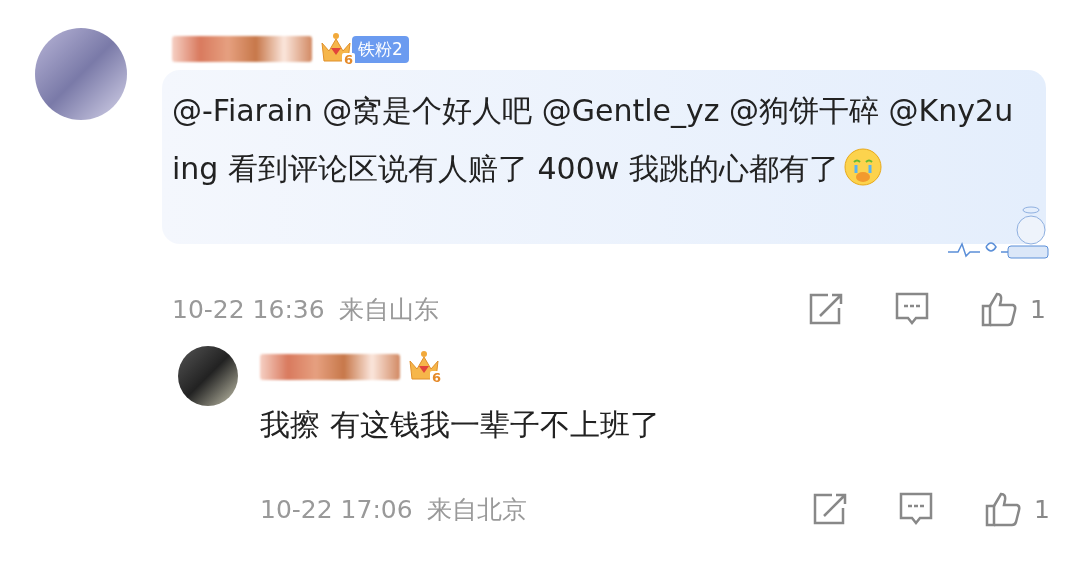 The height and width of the screenshot is (572, 1080). What do you see at coordinates (476, 509) in the screenshot?
I see `comment-location: 来自北京` at bounding box center [476, 509].